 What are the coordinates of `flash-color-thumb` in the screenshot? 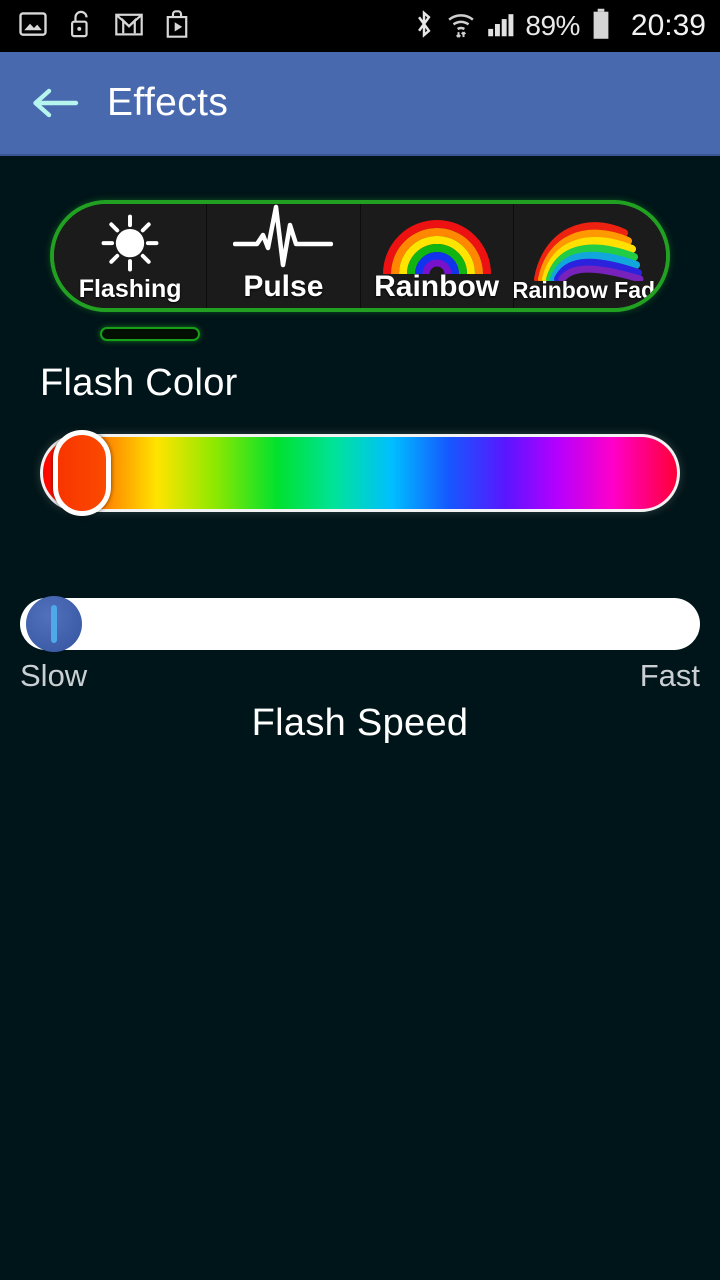 It's located at (82, 473).